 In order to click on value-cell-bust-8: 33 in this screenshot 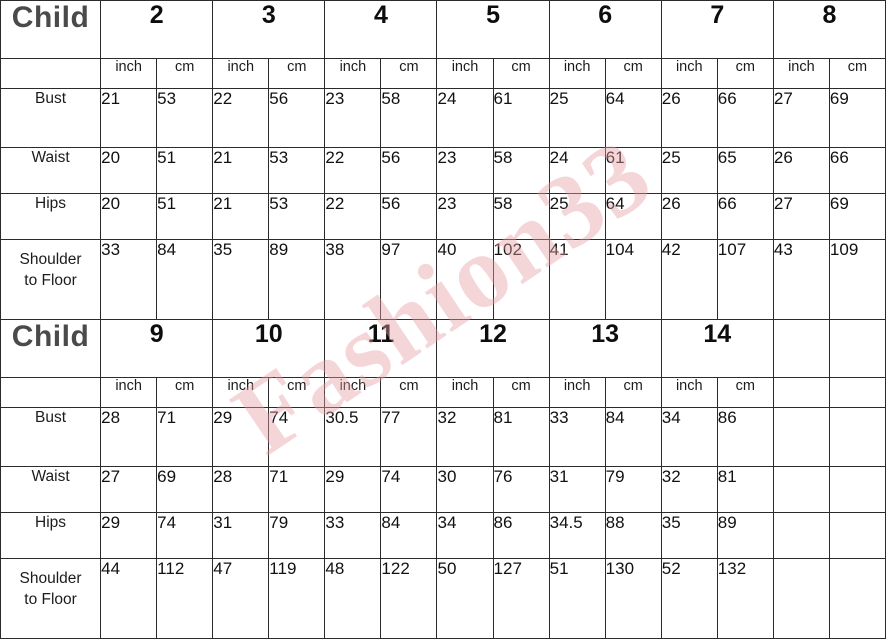, I will do `click(577, 437)`.